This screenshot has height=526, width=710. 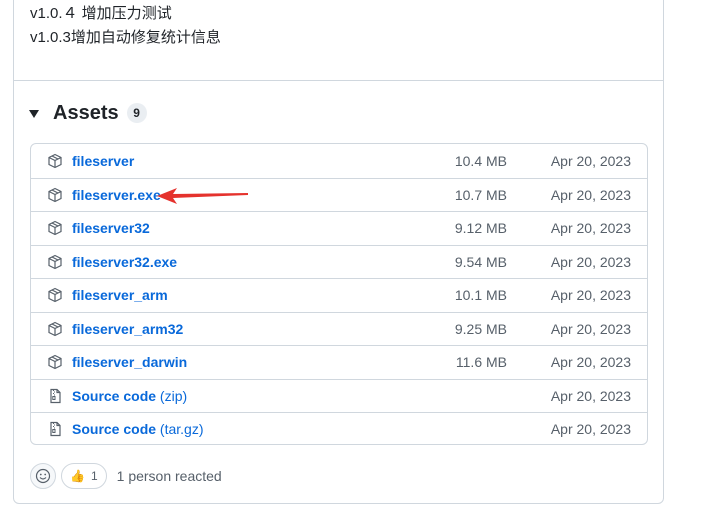 I want to click on asset-link: Source code (tar.gz), so click(x=138, y=429).